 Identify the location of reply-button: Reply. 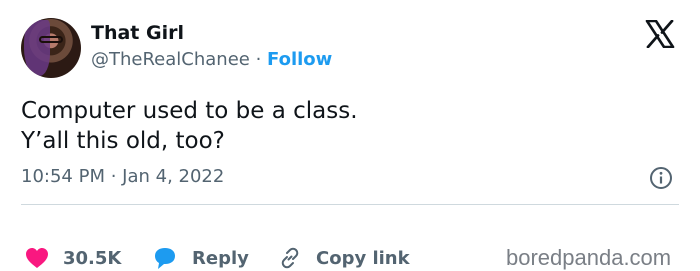
(200, 258).